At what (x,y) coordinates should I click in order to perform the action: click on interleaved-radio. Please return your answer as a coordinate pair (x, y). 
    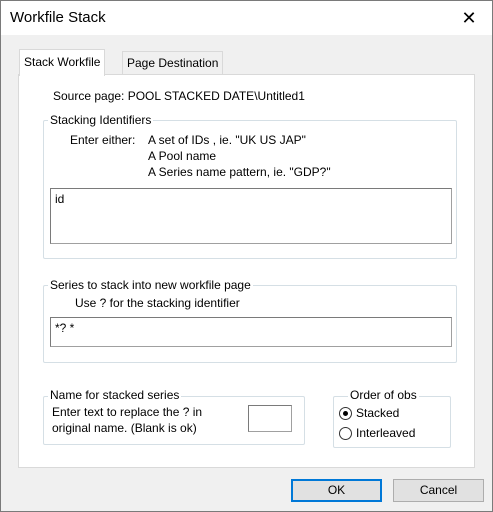
    Looking at the image, I should click on (345, 433).